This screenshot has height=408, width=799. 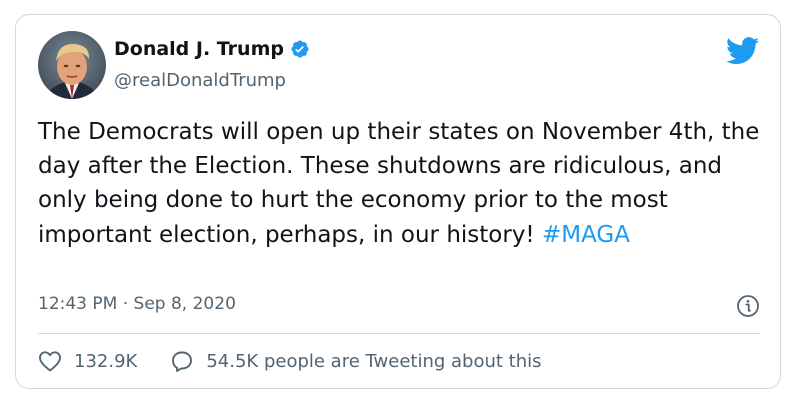 I want to click on speech-bubble-icon, so click(x=182, y=361).